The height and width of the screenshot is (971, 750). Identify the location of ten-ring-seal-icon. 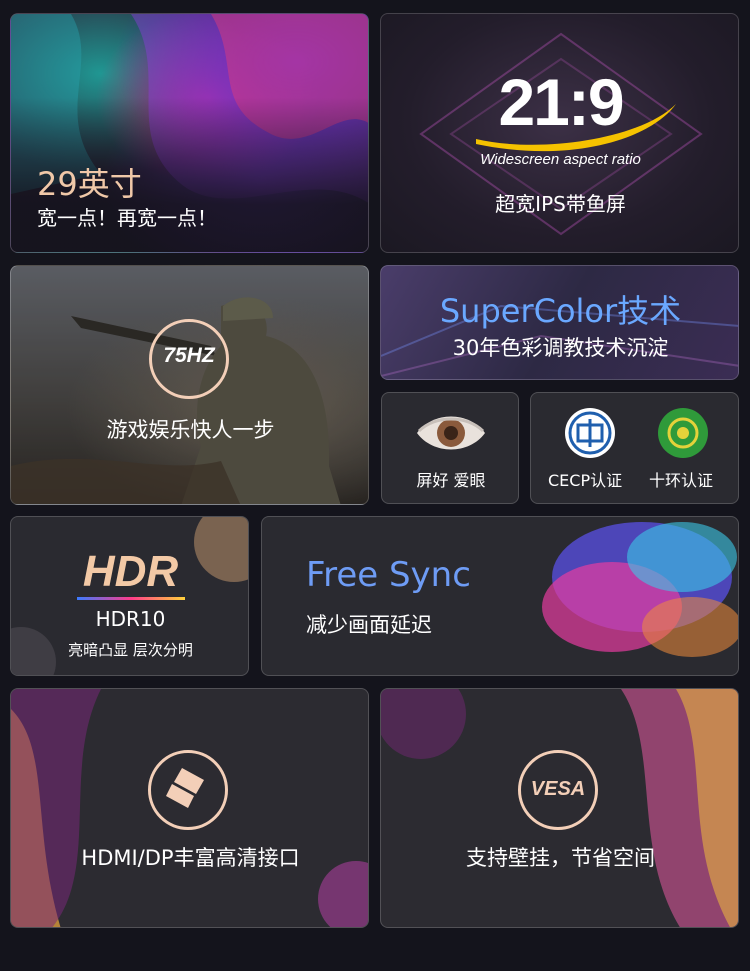
(683, 433).